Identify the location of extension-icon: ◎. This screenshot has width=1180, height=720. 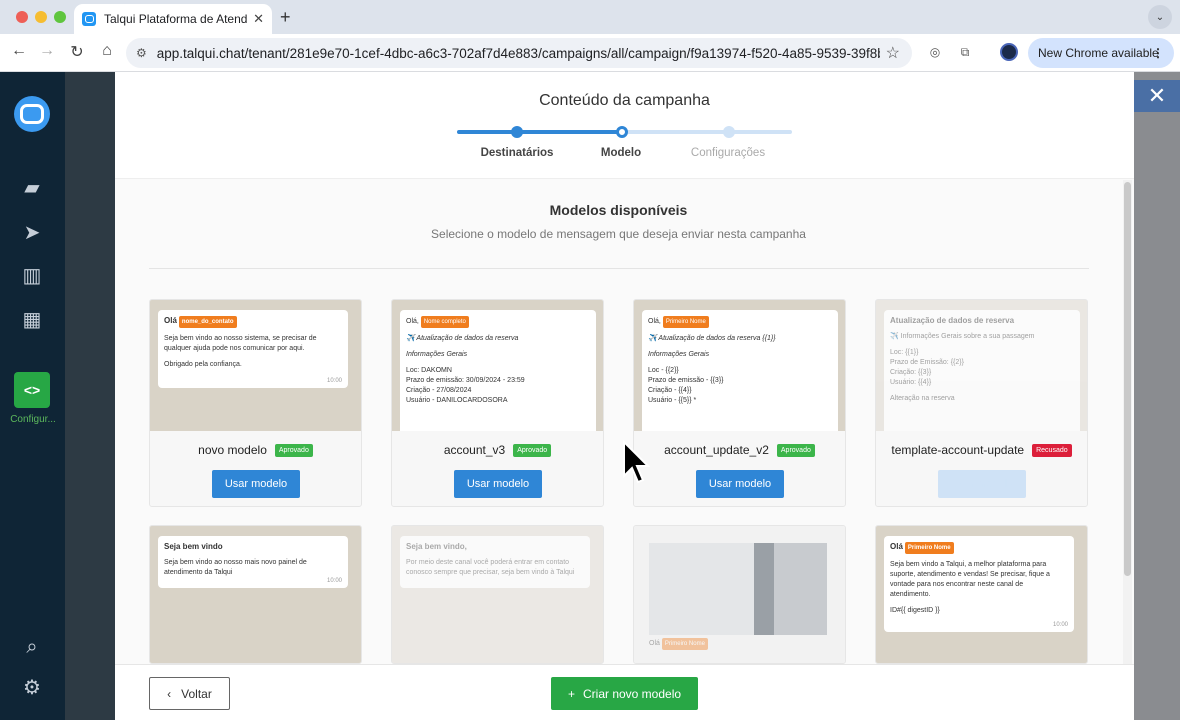
(935, 52).